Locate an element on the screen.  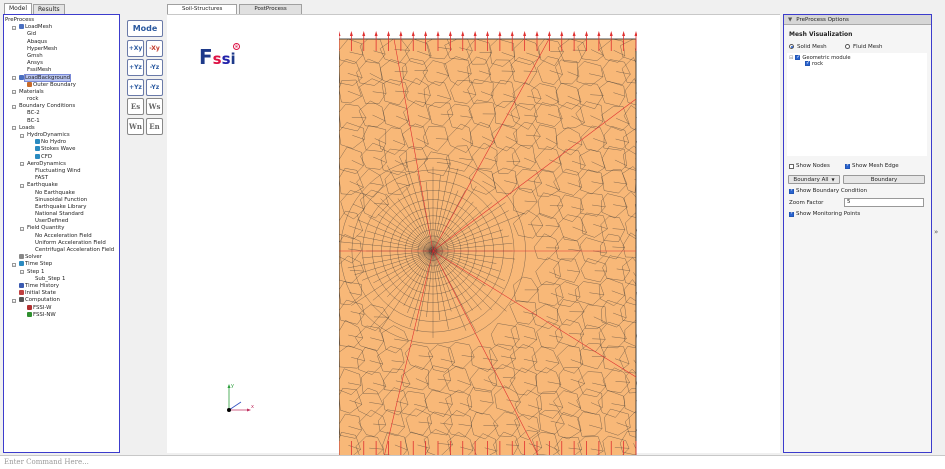
tree-item: No Acceleration Field is located at coordinates (61, 236).